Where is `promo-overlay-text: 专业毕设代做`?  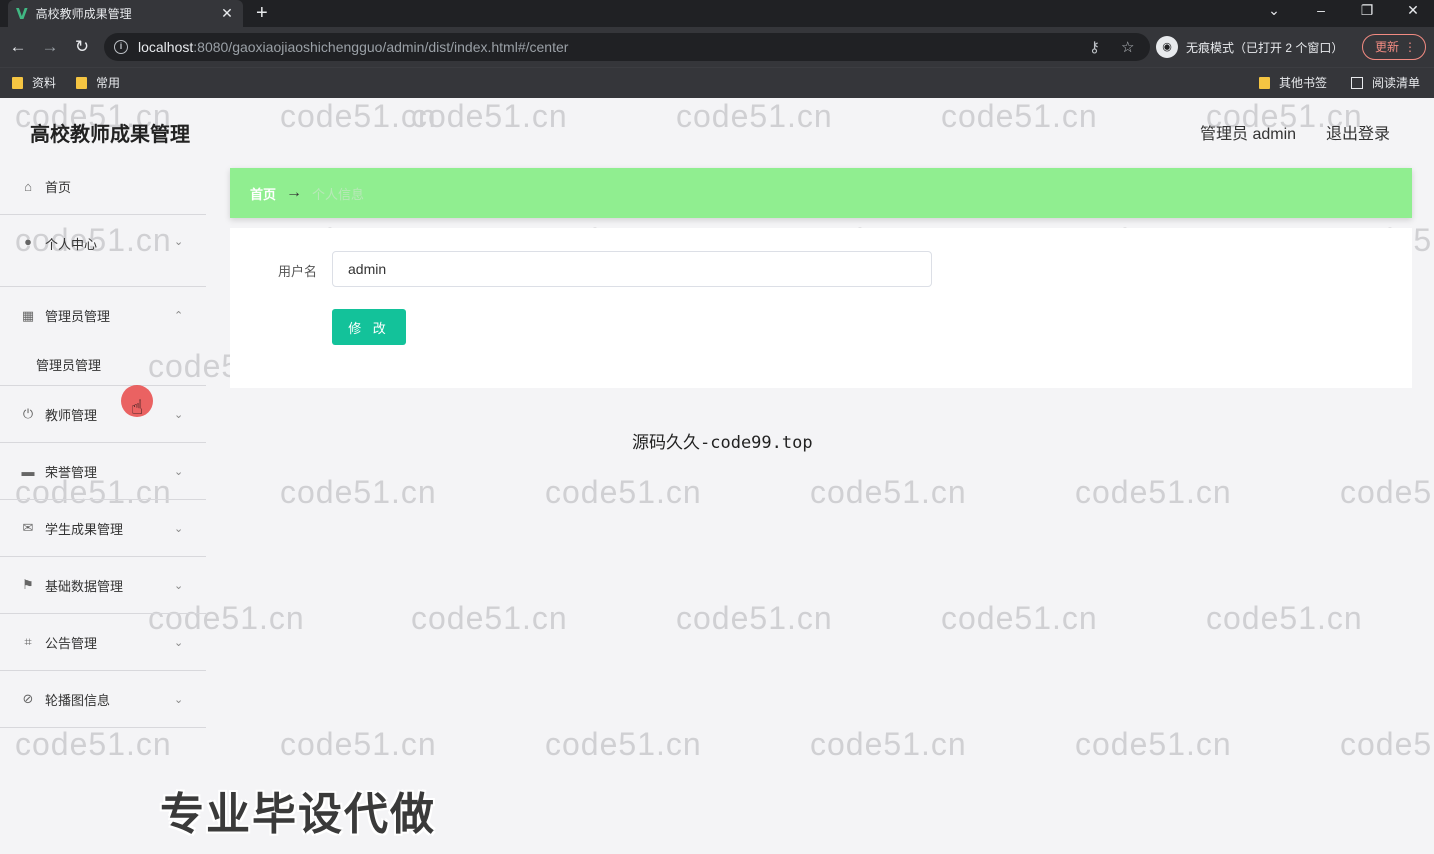 promo-overlay-text: 专业毕设代做 is located at coordinates (298, 814).